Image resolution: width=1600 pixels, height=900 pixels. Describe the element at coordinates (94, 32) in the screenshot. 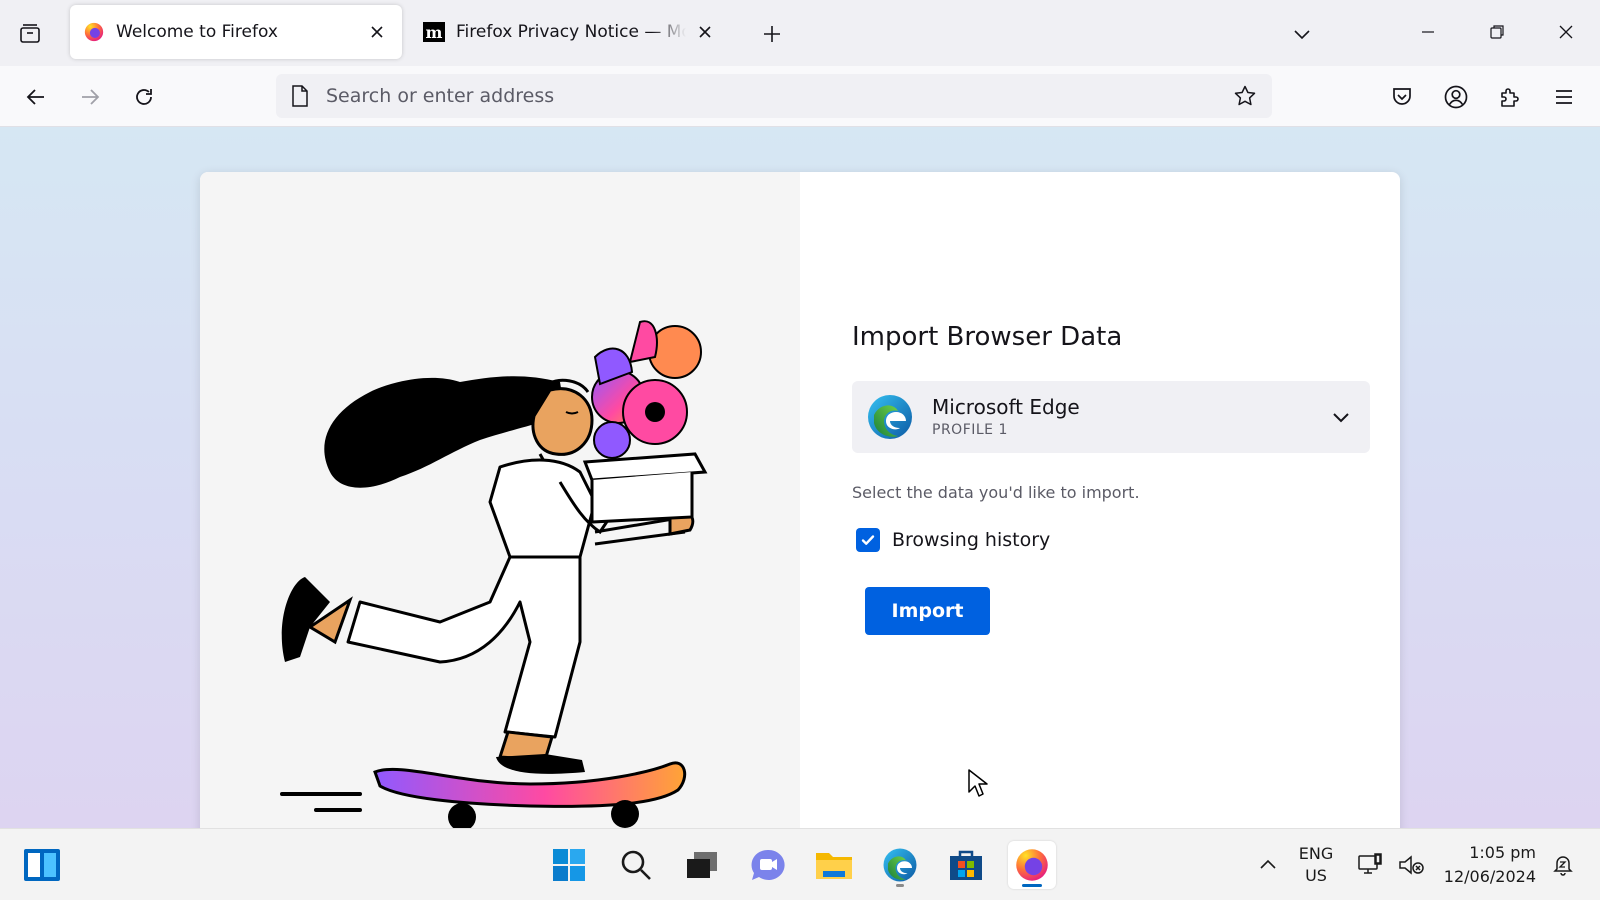

I see `firefox-icon` at that location.